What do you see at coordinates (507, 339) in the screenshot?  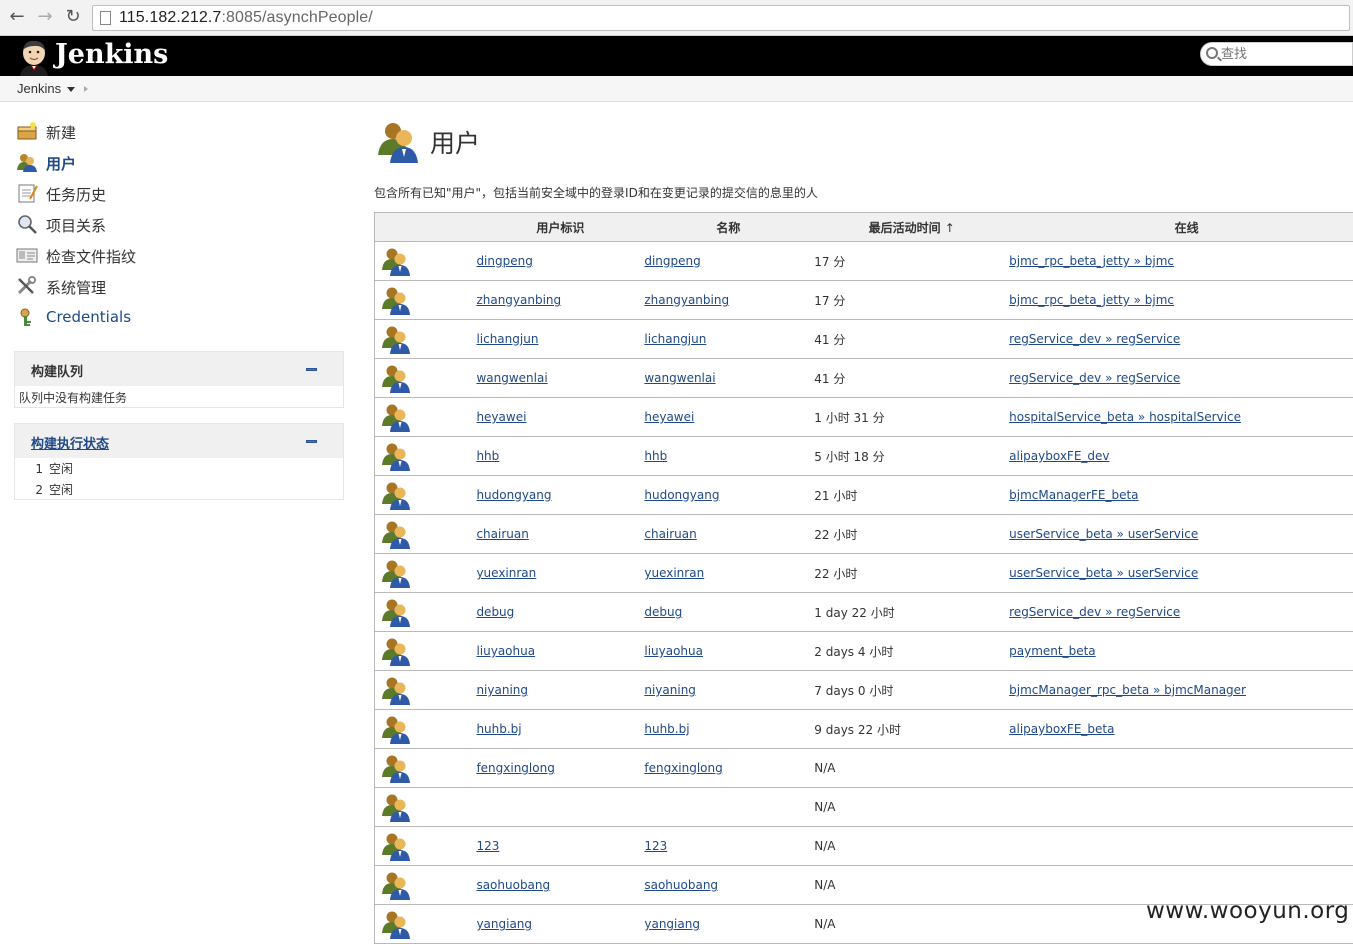 I see `user-id-link: lichangjun` at bounding box center [507, 339].